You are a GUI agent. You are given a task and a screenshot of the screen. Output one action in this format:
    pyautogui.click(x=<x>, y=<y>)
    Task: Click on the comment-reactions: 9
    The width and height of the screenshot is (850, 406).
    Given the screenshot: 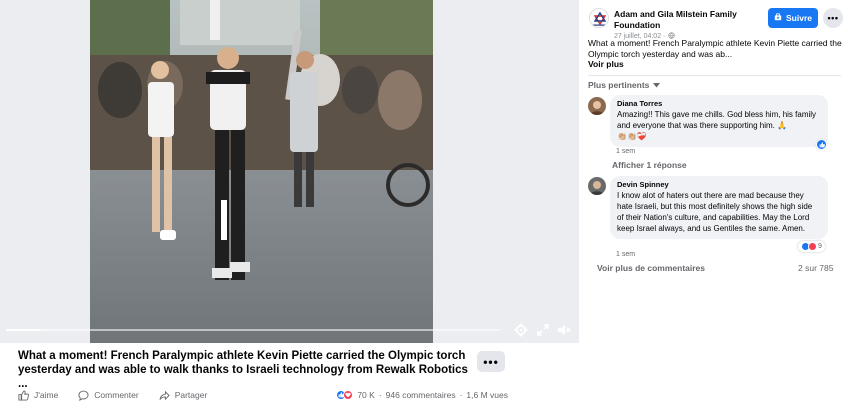 What is the action you would take?
    pyautogui.click(x=811, y=246)
    